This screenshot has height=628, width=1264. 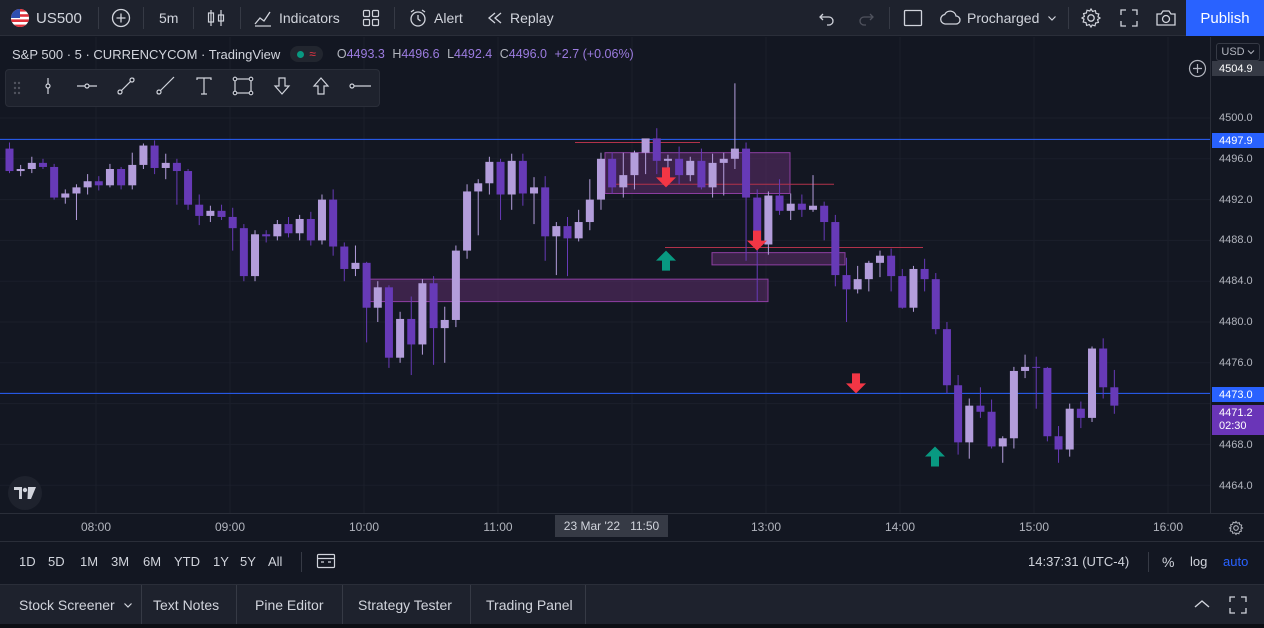 What do you see at coordinates (1034, 527) in the screenshot?
I see `time-tick: 15:00` at bounding box center [1034, 527].